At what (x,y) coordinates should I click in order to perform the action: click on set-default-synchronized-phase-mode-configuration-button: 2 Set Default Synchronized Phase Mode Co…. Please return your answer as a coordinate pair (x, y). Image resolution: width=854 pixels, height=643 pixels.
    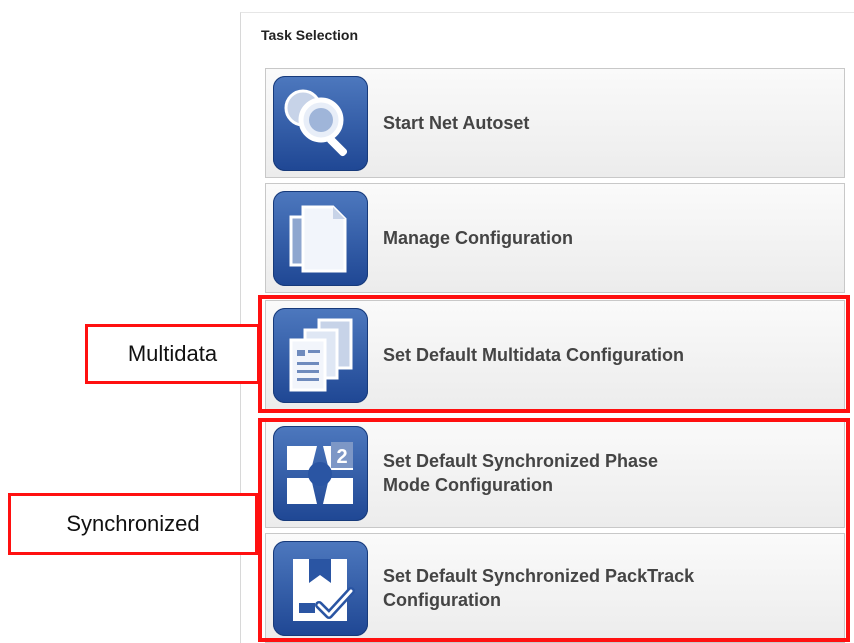
    Looking at the image, I should click on (555, 473).